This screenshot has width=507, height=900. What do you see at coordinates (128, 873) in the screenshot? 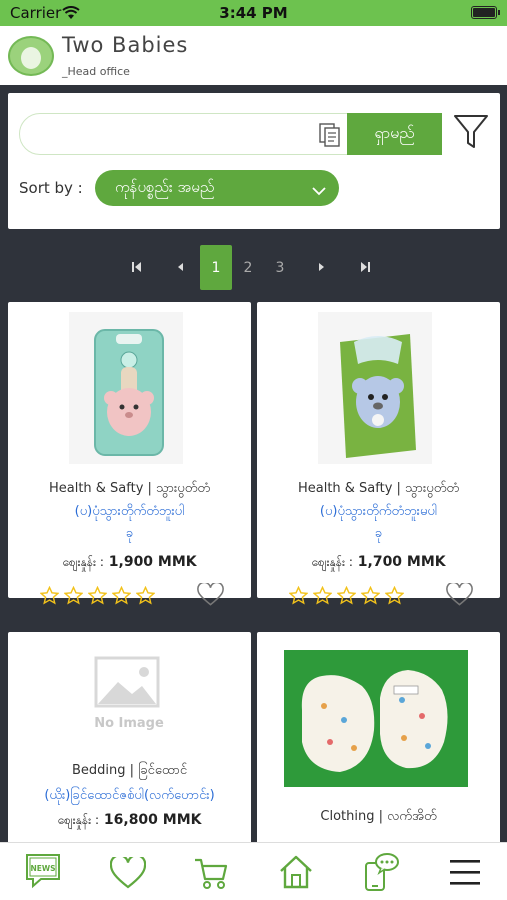
I see `favorites-heart-icon` at bounding box center [128, 873].